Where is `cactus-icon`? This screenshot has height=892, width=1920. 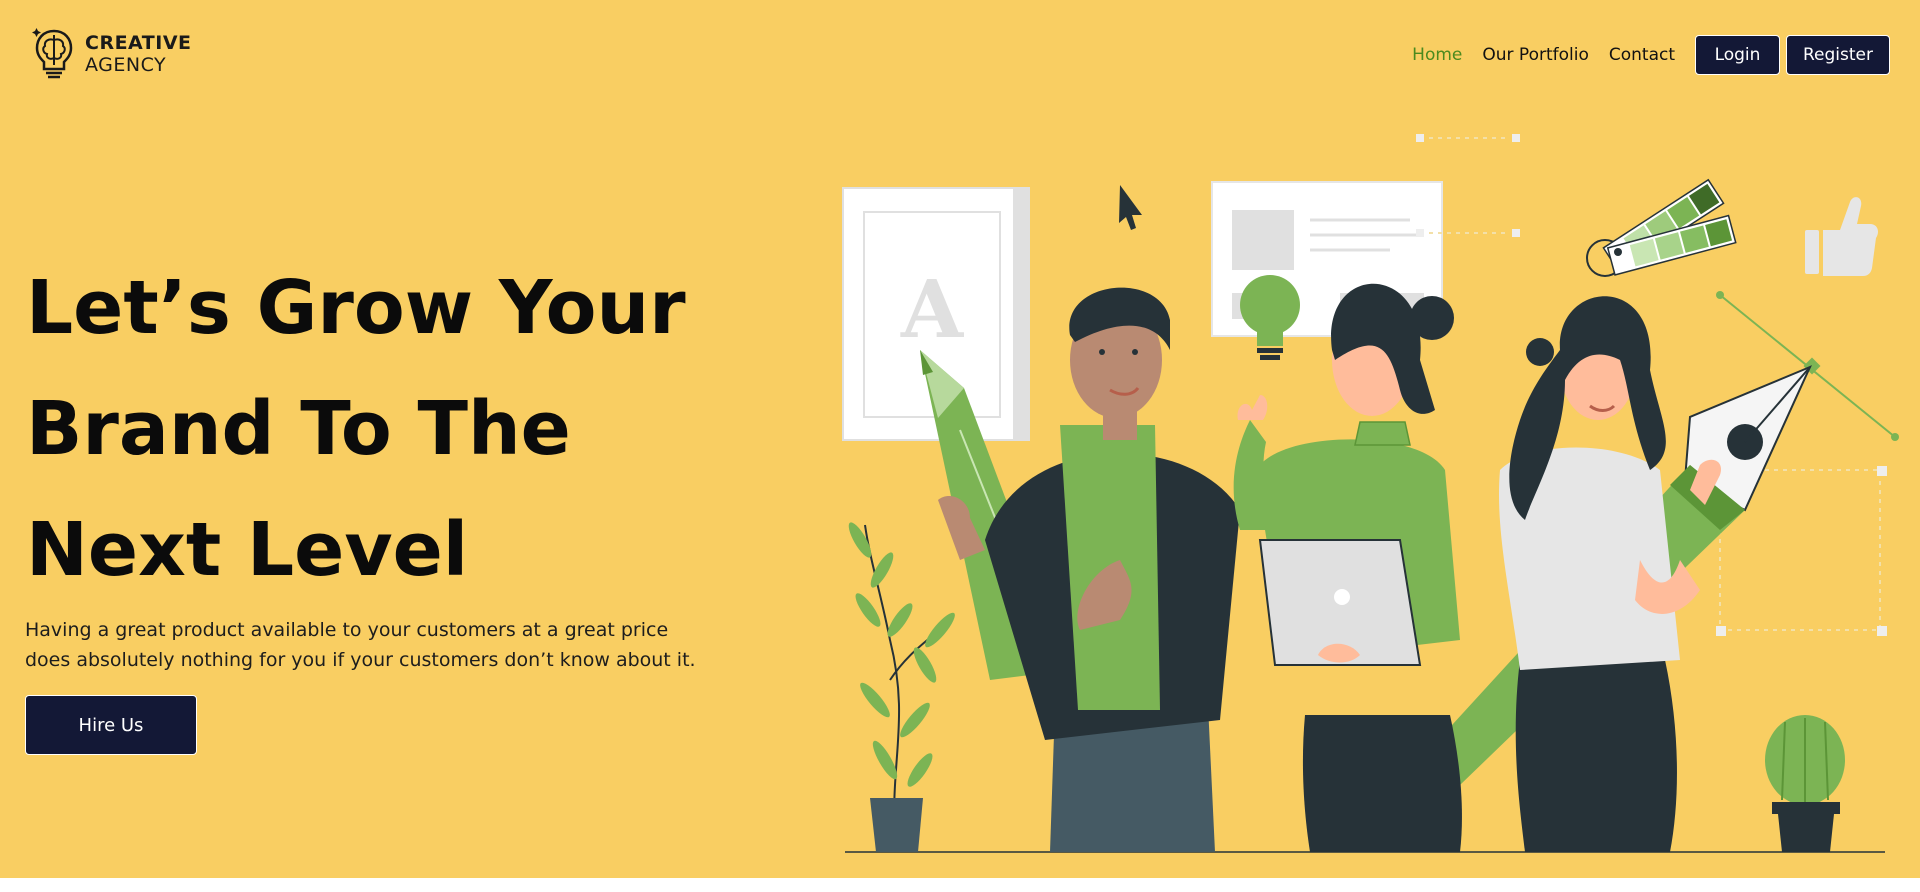
cactus-icon is located at coordinates (1805, 783).